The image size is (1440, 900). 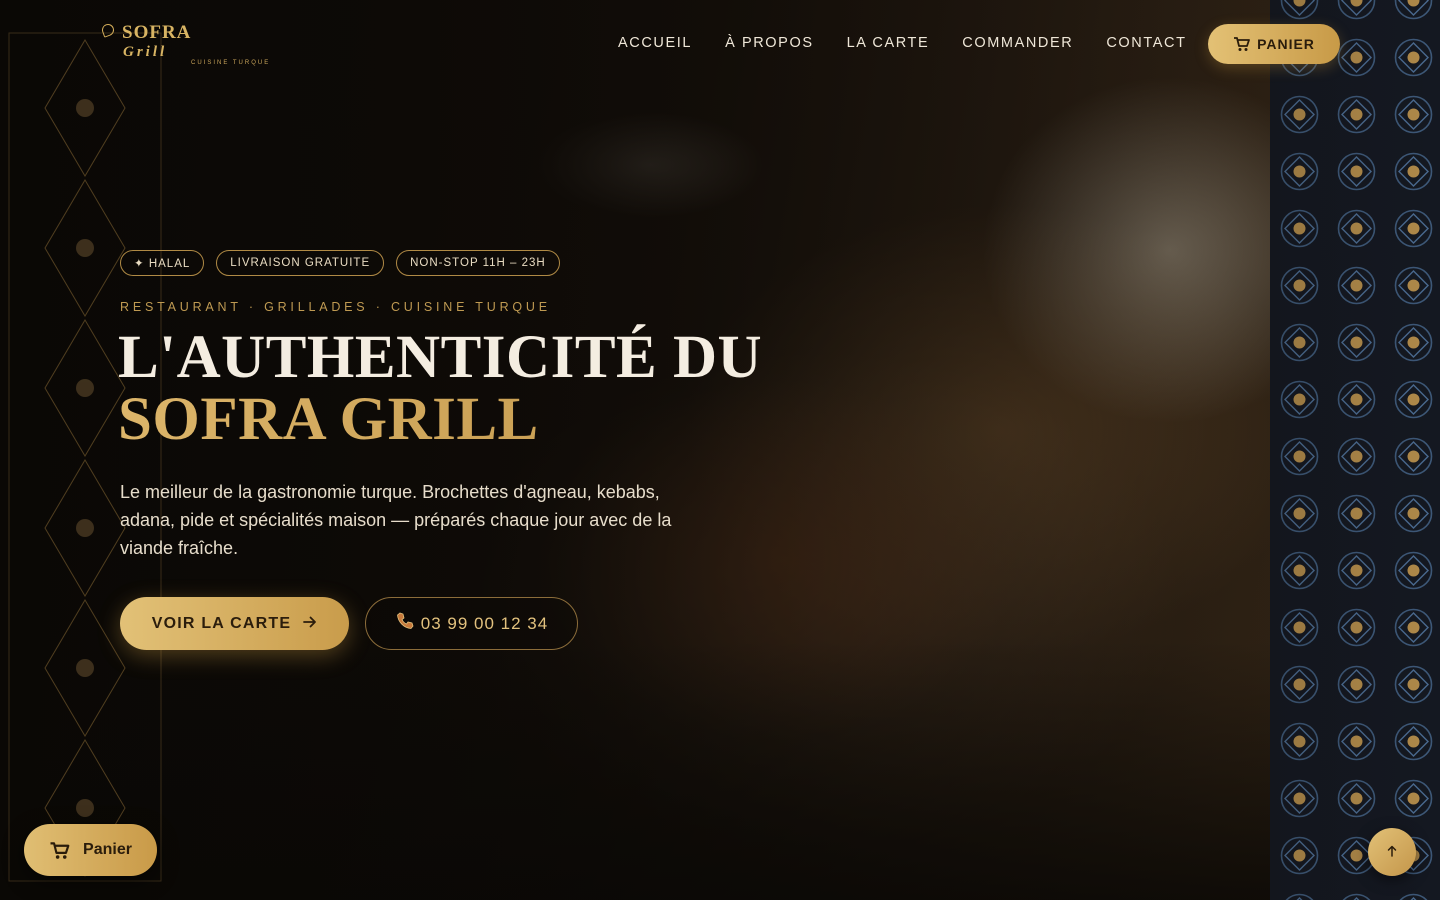 I want to click on header-cart-label: PANIER, so click(x=1286, y=44).